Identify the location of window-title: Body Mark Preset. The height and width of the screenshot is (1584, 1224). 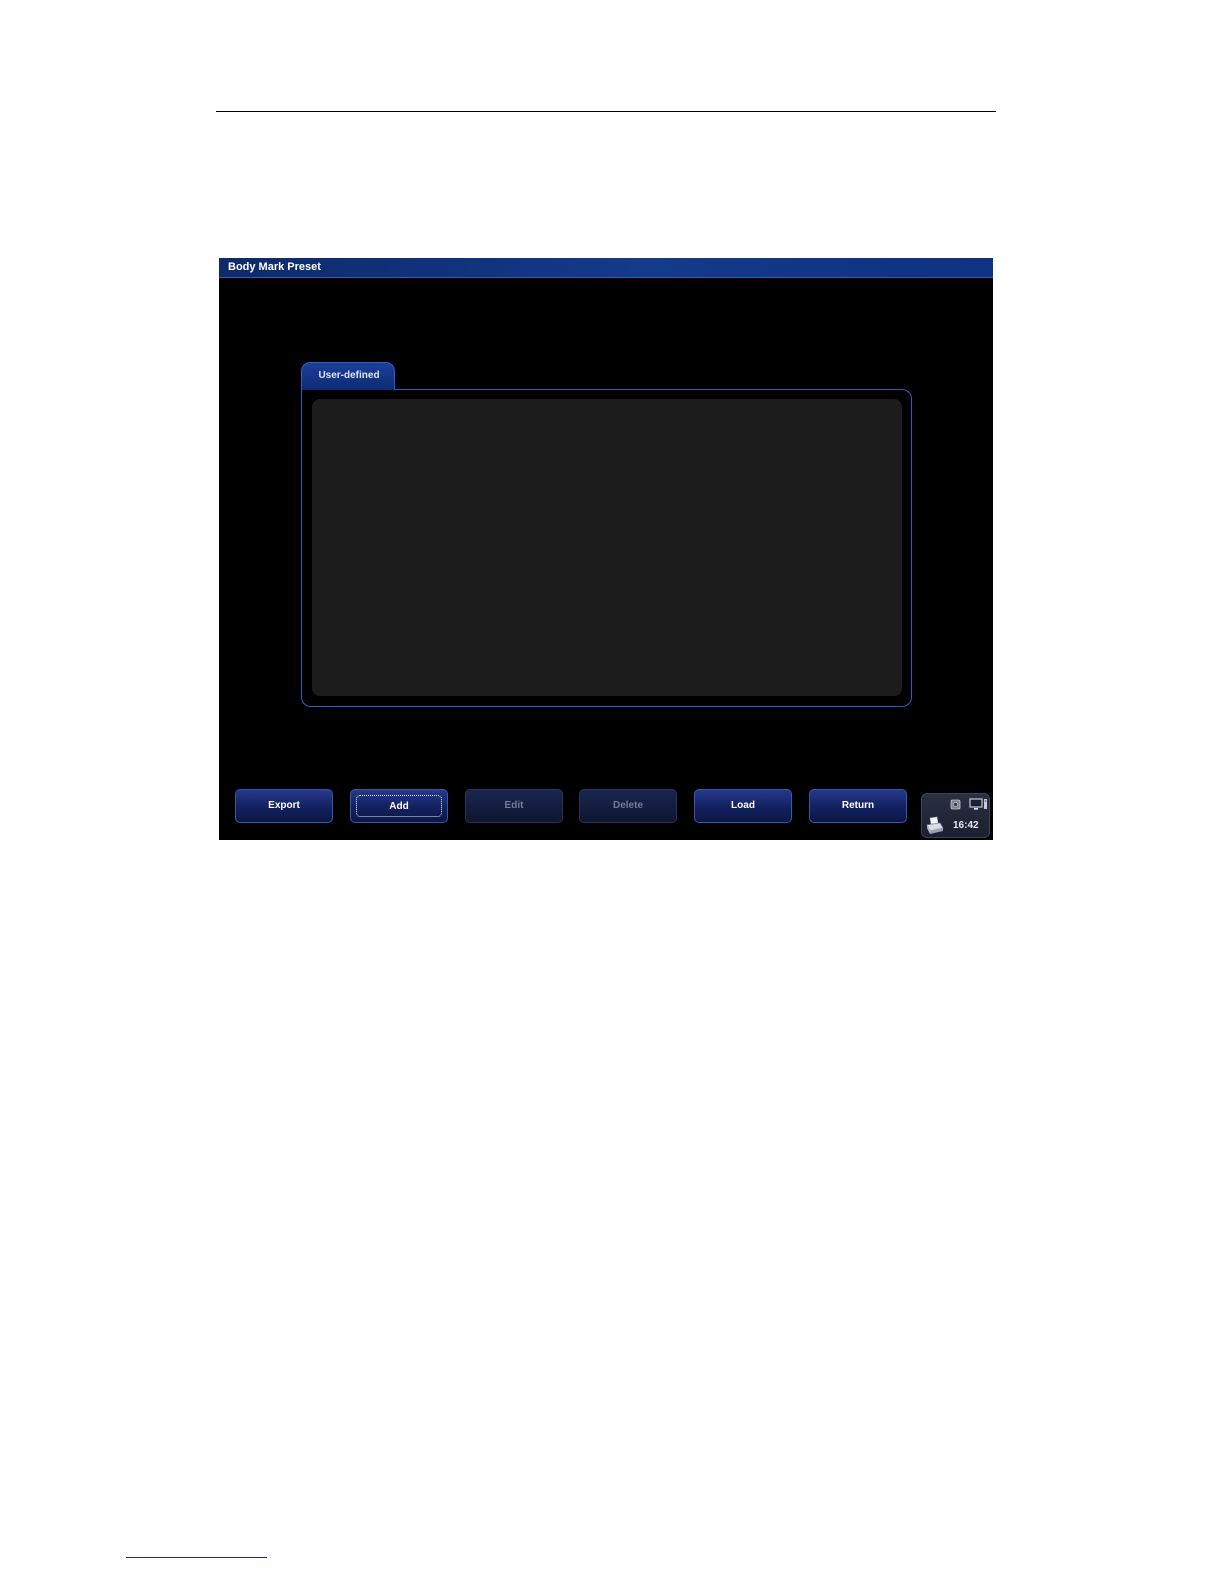
(274, 267).